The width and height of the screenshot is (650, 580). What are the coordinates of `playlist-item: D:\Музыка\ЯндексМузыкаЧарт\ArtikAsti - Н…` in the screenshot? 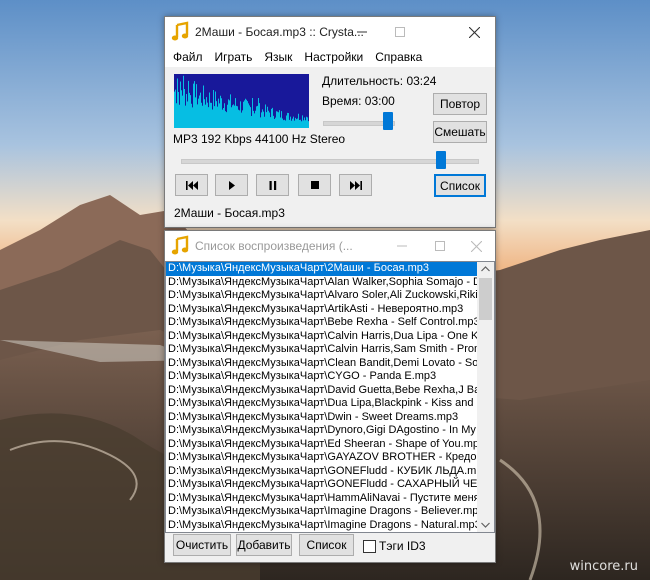 It's located at (330, 310).